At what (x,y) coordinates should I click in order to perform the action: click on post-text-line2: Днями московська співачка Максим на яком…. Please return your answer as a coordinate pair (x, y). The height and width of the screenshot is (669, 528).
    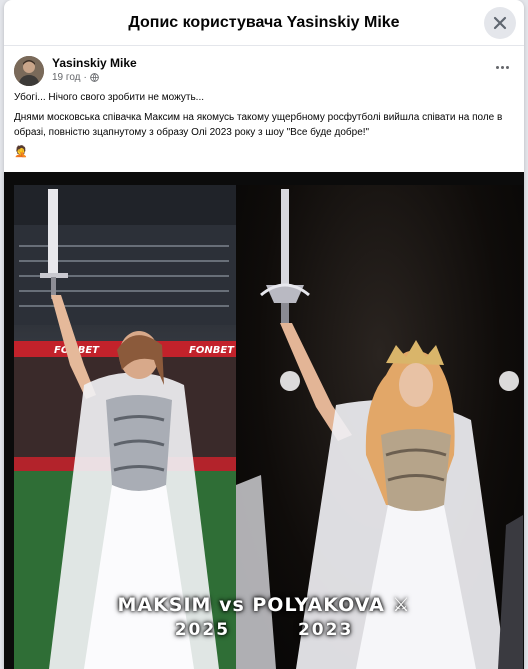
    Looking at the image, I should click on (258, 125).